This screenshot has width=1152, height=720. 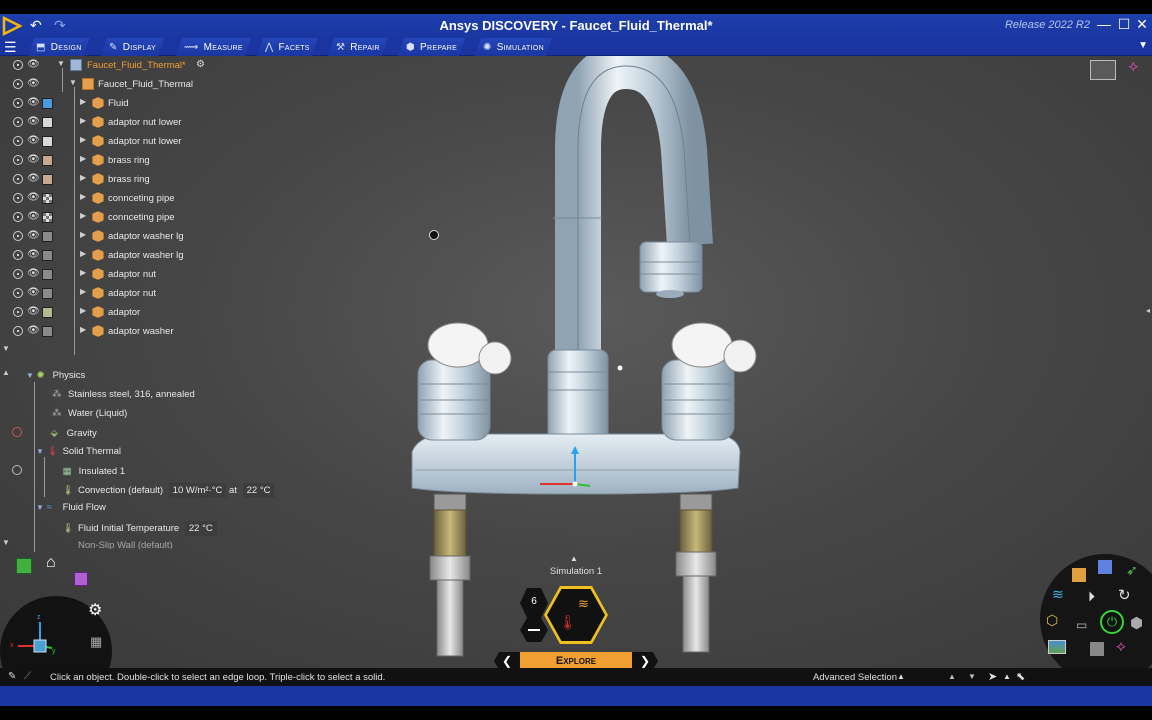 I want to click on tool-wheel: ➶ ≋ ⏵ ↻ ⬡ ▭ ⏻ ⬢ ⟡, so click(x=1096, y=619).